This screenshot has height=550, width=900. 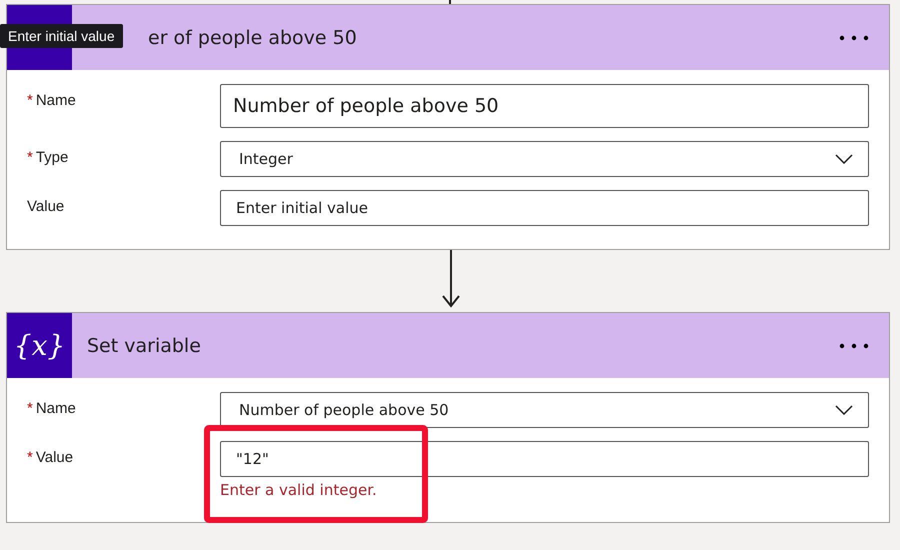 I want to click on dropdown-field: Number of people above 50, so click(x=544, y=410).